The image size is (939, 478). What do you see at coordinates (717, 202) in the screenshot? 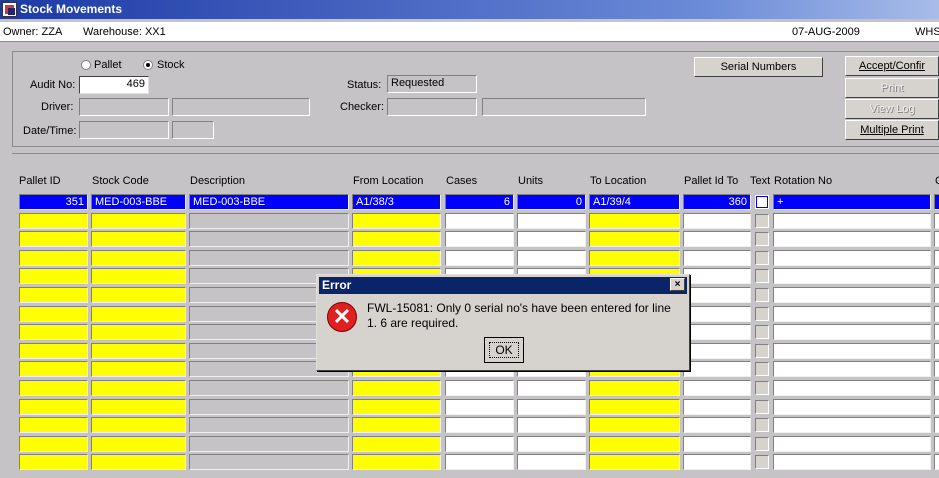
I see `cell-pallet-id-to: 360` at bounding box center [717, 202].